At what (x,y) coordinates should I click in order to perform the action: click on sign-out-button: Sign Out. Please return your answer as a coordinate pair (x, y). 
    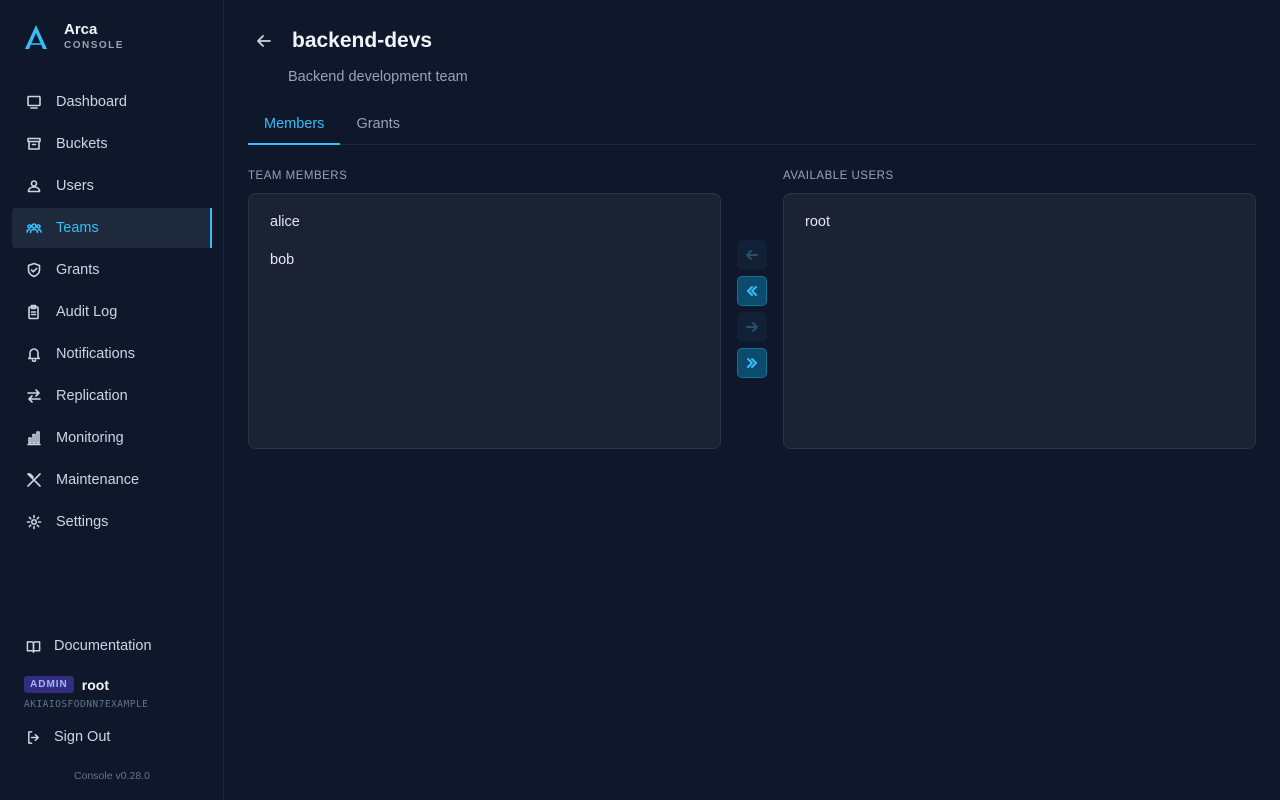
    Looking at the image, I should click on (68, 737).